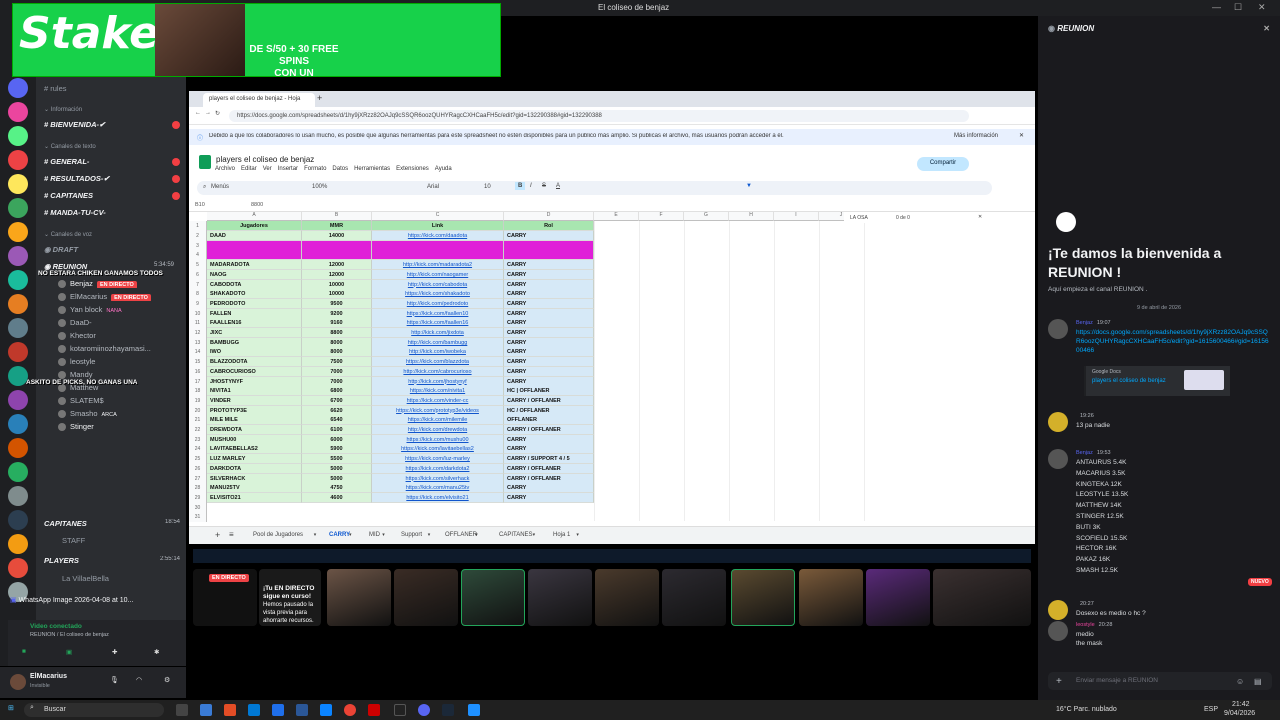 The width and height of the screenshot is (1280, 720). I want to click on column-title: Link, so click(438, 226).